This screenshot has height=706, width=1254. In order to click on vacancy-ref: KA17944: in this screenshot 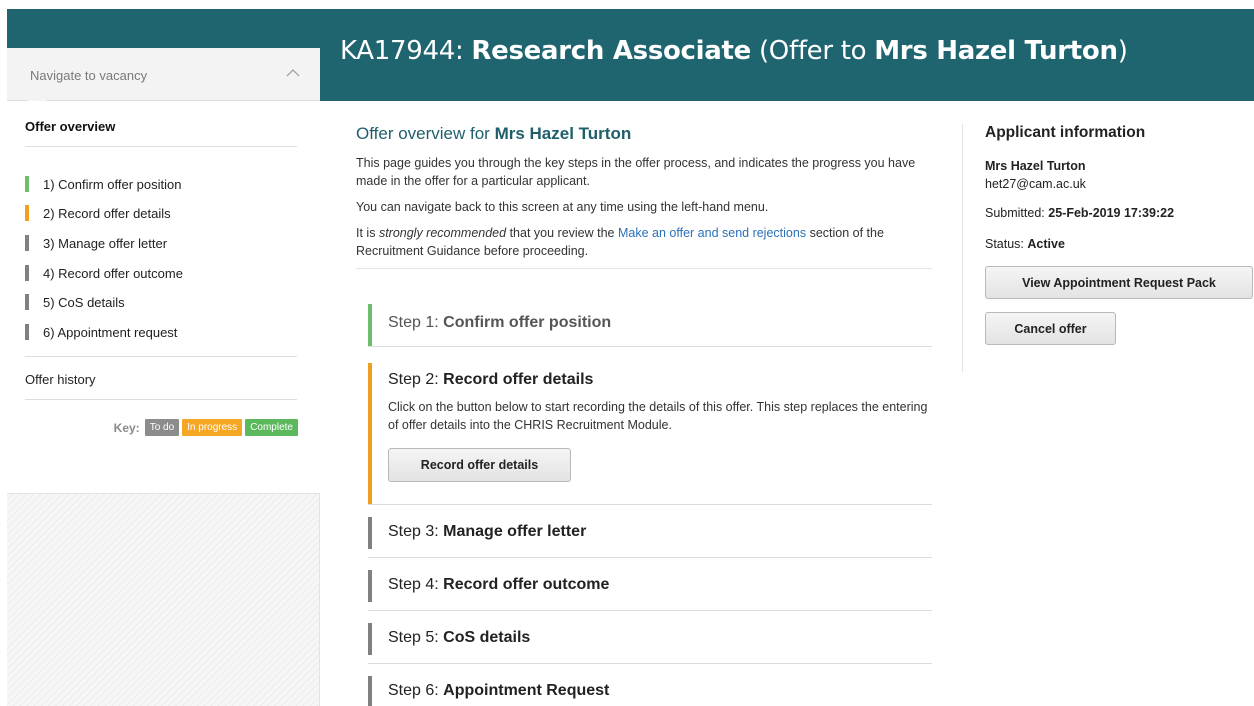, I will do `click(402, 51)`.